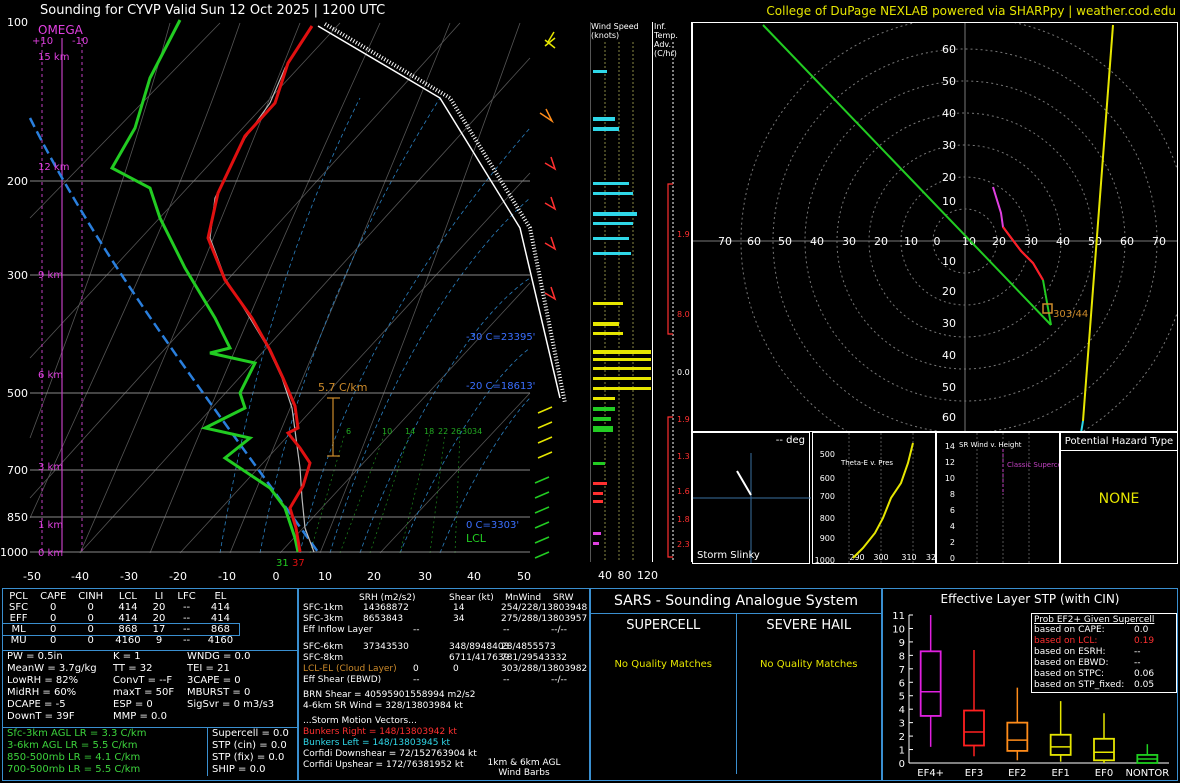  I want to click on x-tick-label: NONTOR, so click(1147, 773).